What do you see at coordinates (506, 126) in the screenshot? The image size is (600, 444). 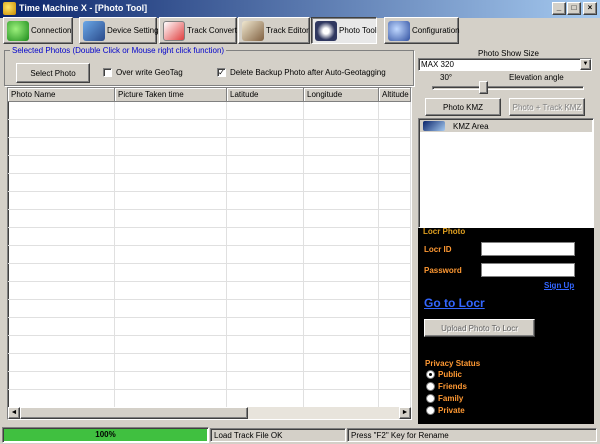 I see `list-item: KMZ Area` at bounding box center [506, 126].